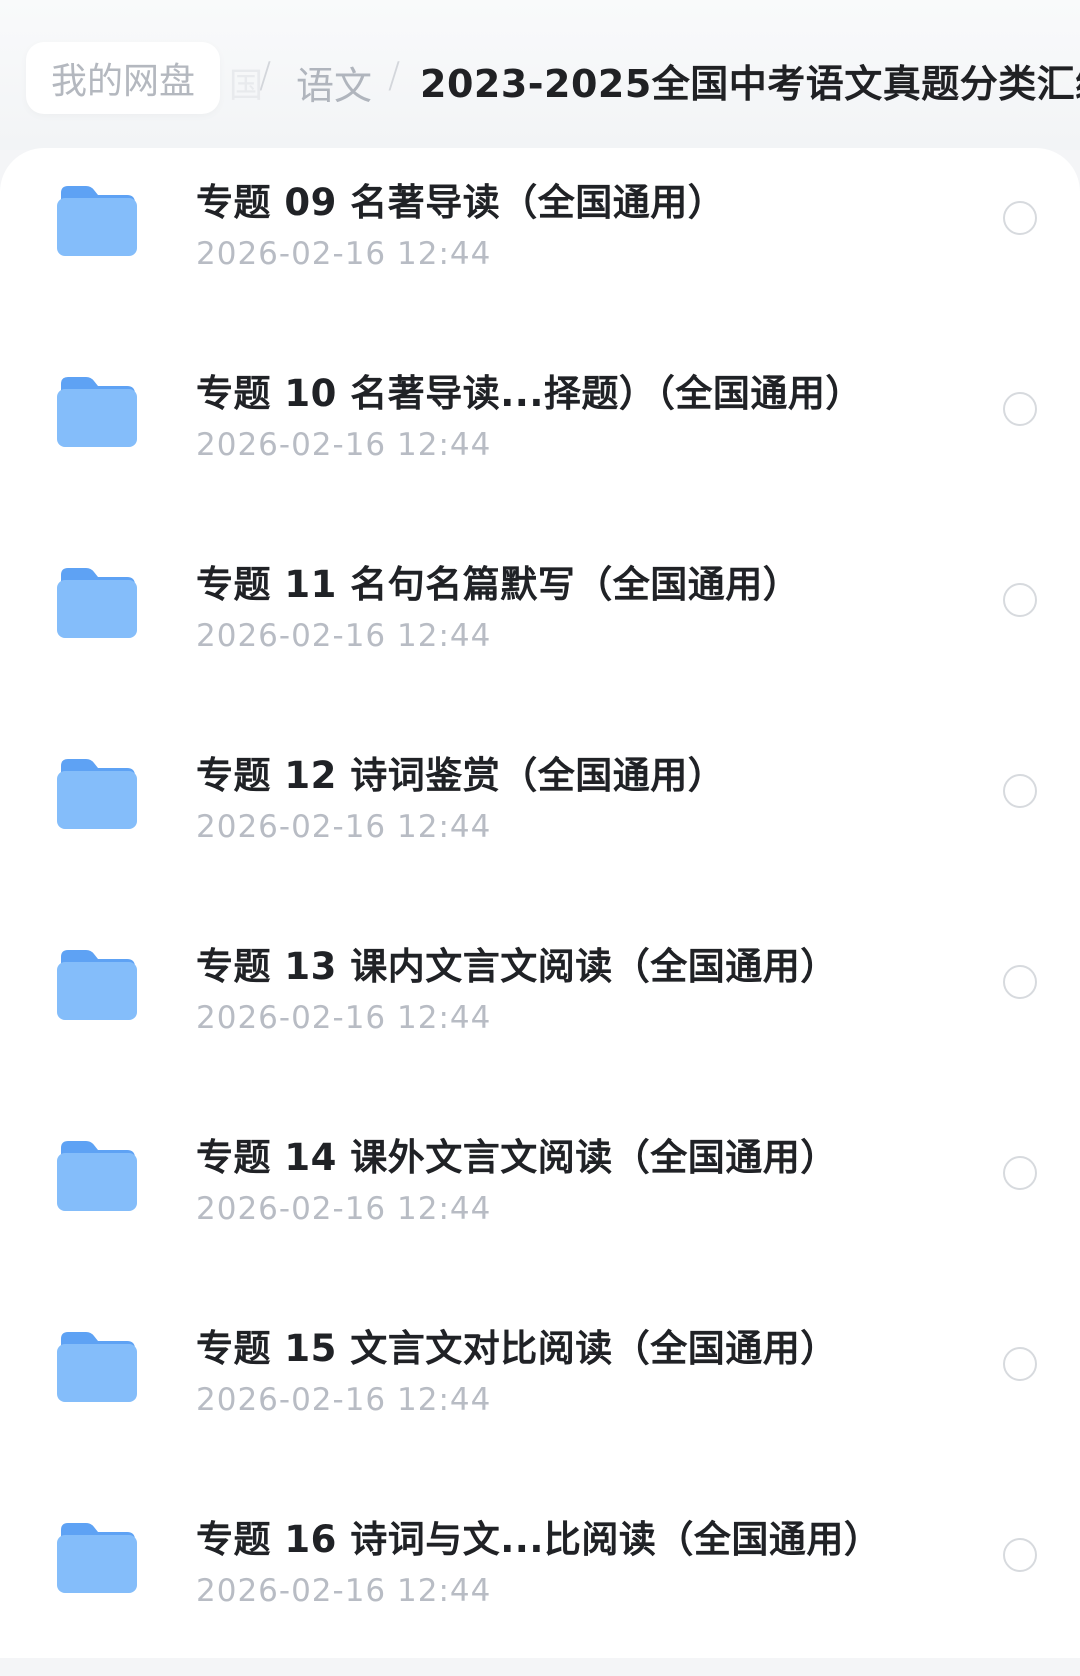 The width and height of the screenshot is (1080, 1676). Describe the element at coordinates (334, 82) in the screenshot. I see `breadcrumb-item-chinese: 语文` at that location.